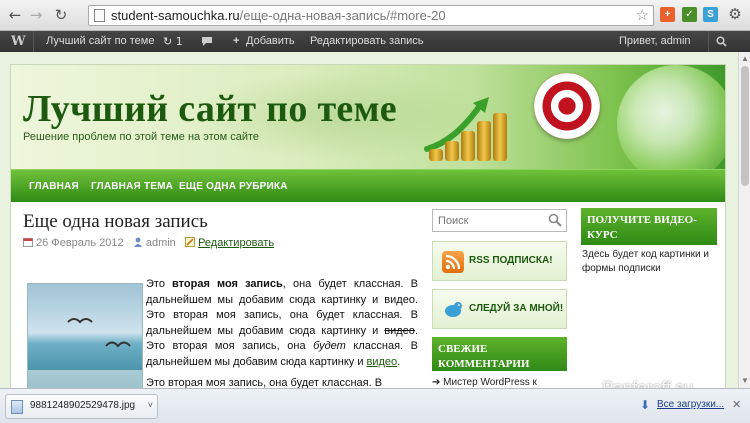 The width and height of the screenshot is (750, 423). I want to click on search-icon, so click(555, 220).